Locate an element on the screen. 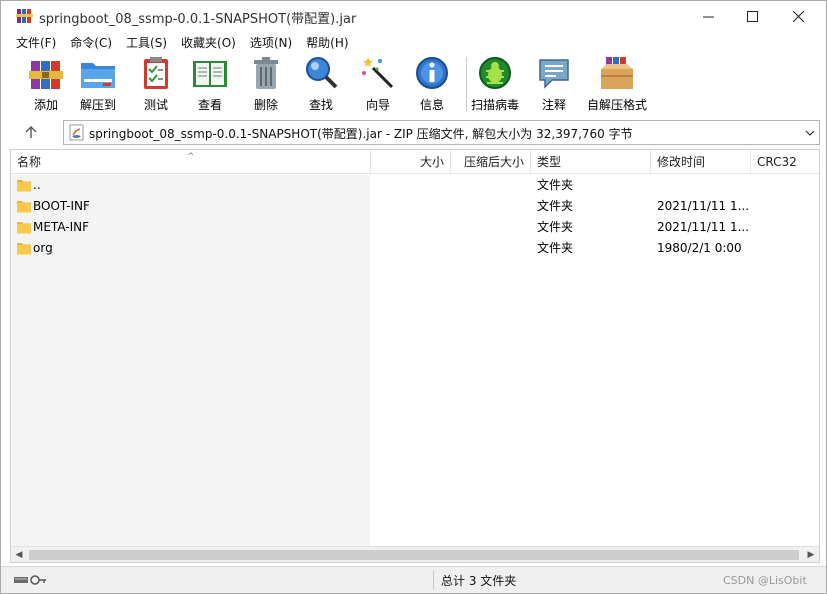  watermark: CSDN @LisObit is located at coordinates (765, 580).